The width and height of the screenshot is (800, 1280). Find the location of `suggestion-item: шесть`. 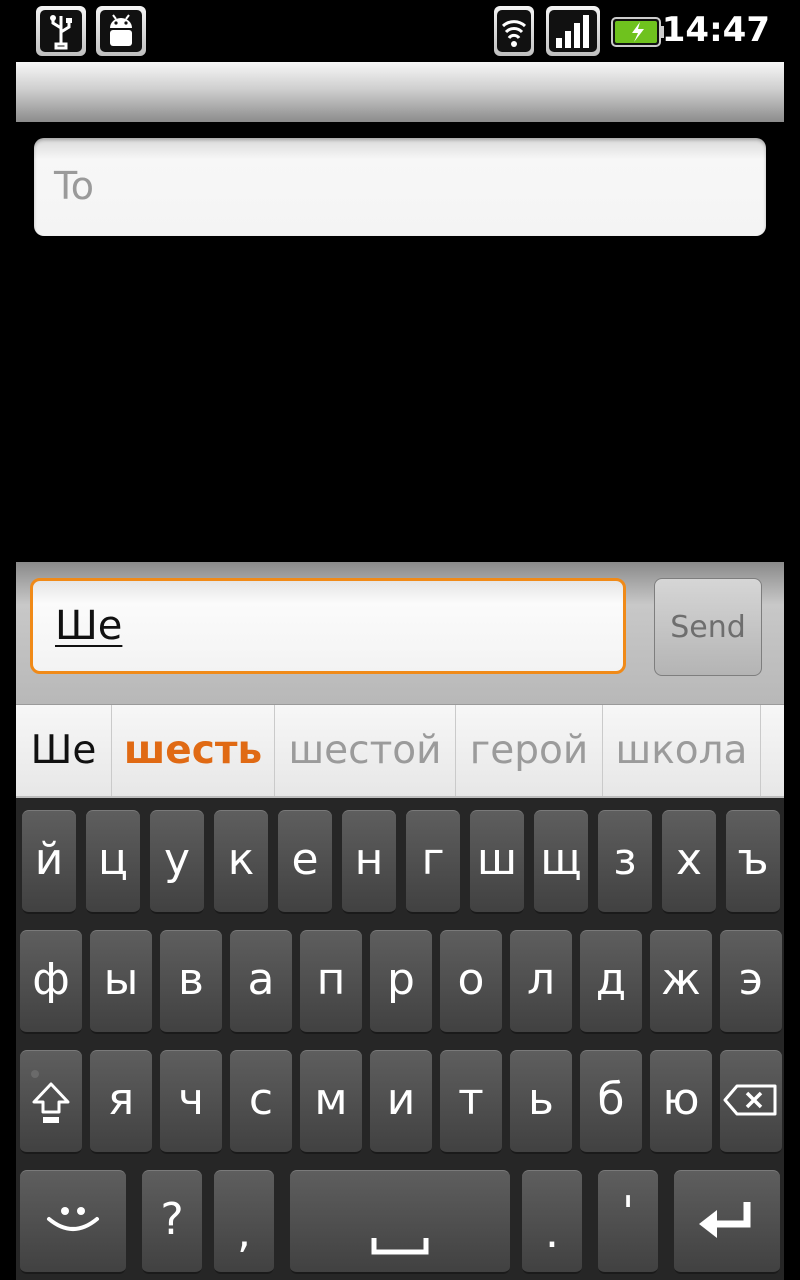

suggestion-item: шесть is located at coordinates (193, 750).